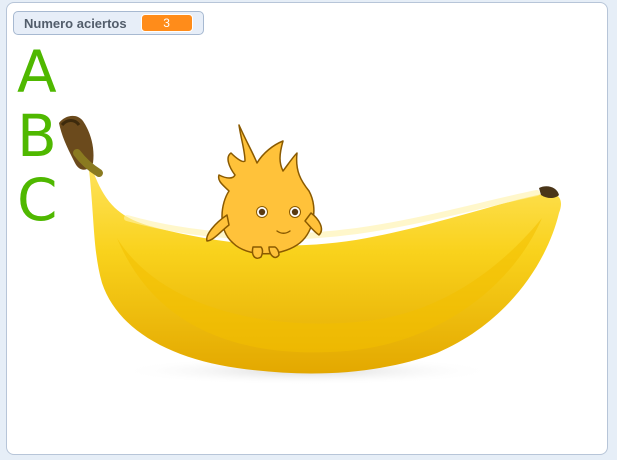 This screenshot has height=460, width=617. I want to click on variable-monitor: Numero aciertos 3, so click(108, 23).